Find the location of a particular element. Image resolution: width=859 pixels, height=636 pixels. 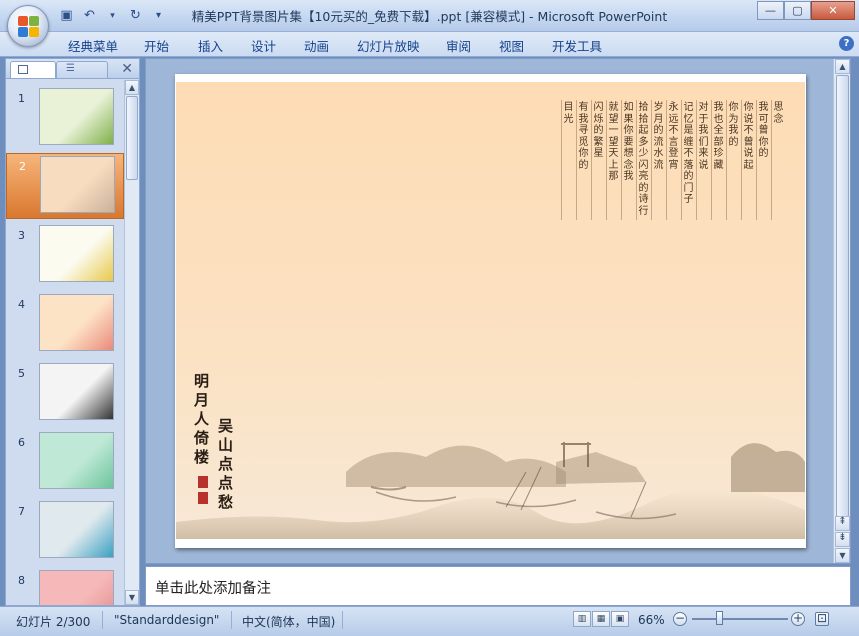

zoom-level: 66% is located at coordinates (651, 620).